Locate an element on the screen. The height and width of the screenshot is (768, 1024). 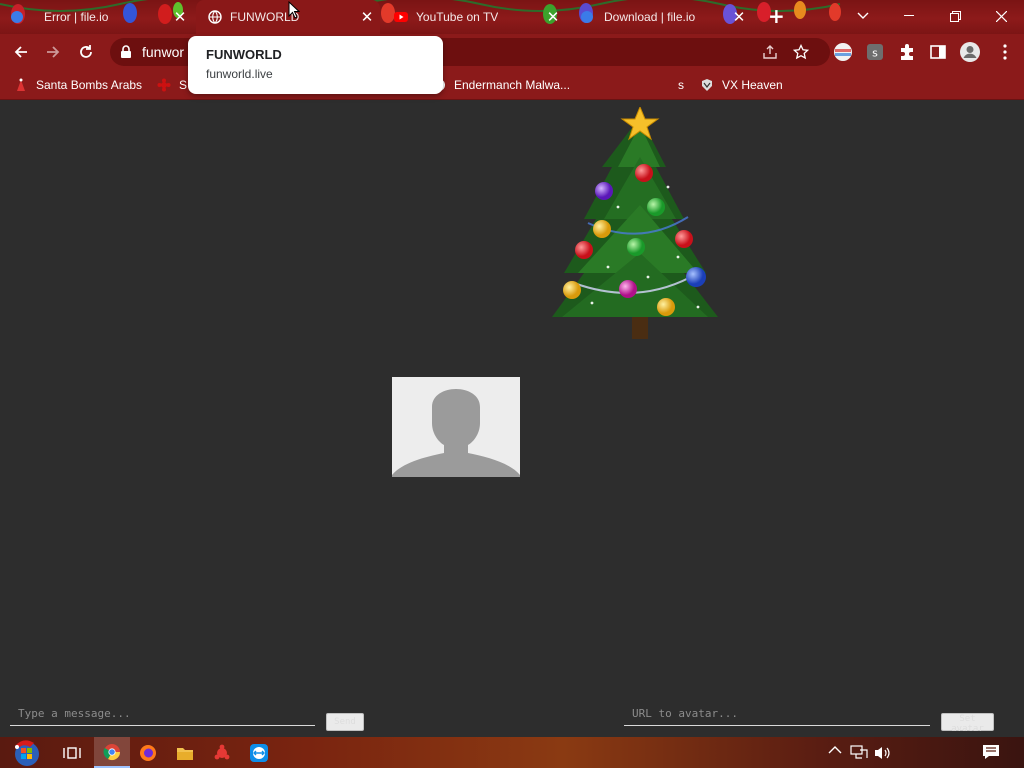
tab-youtube: YouTube on TV is located at coordinates (474, 17).